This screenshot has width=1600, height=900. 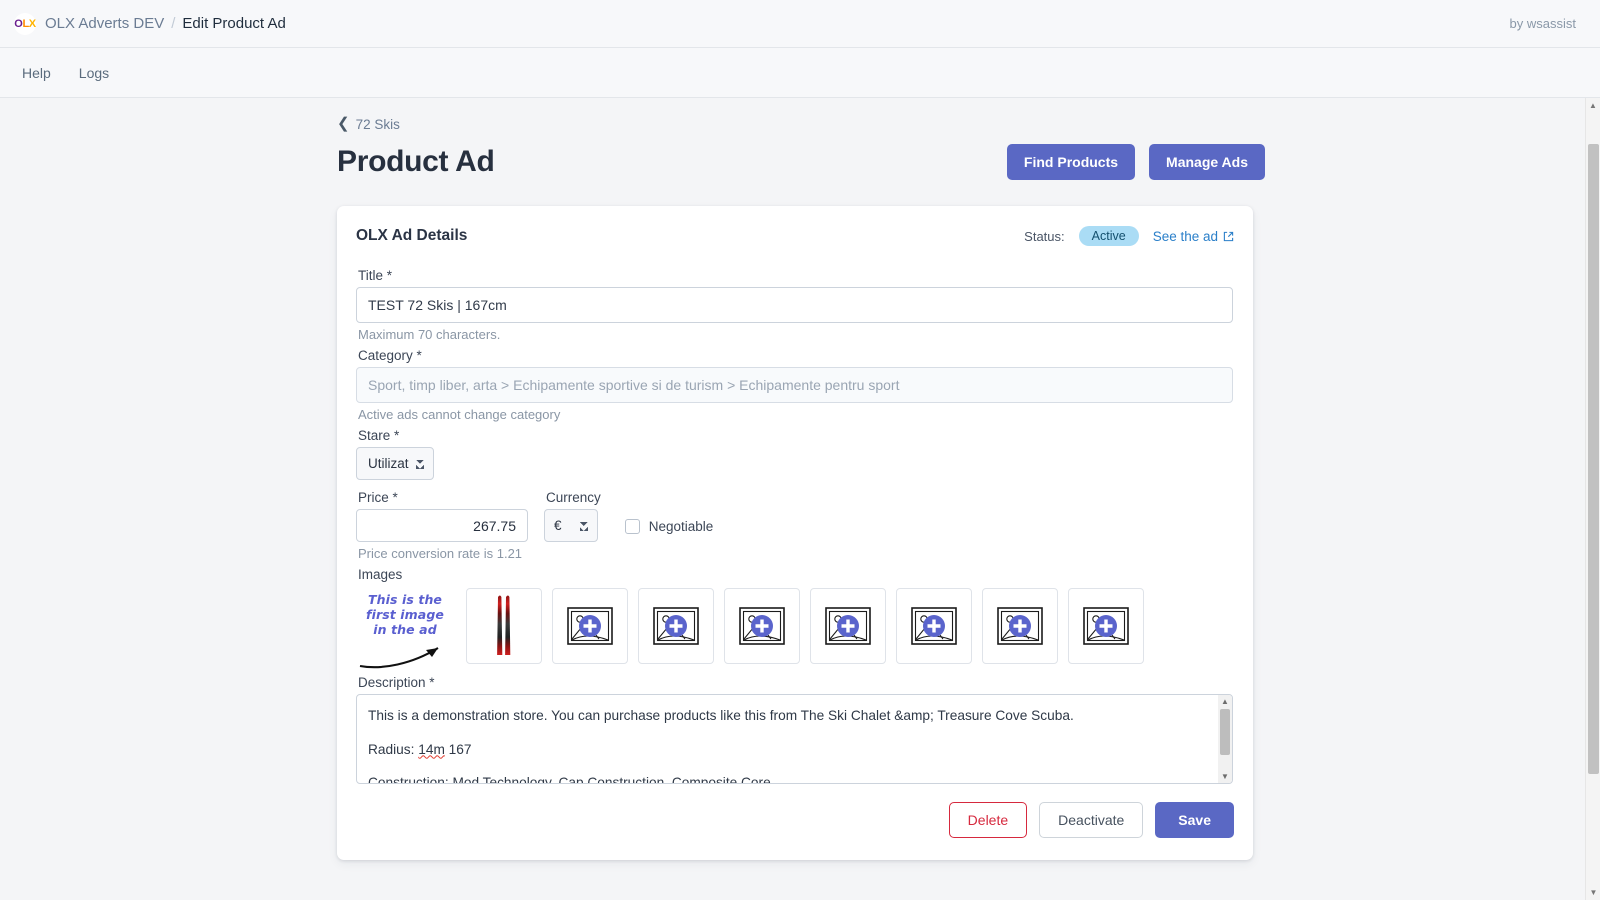 What do you see at coordinates (1207, 162) in the screenshot?
I see `manage-ads-button: Manage Ads` at bounding box center [1207, 162].